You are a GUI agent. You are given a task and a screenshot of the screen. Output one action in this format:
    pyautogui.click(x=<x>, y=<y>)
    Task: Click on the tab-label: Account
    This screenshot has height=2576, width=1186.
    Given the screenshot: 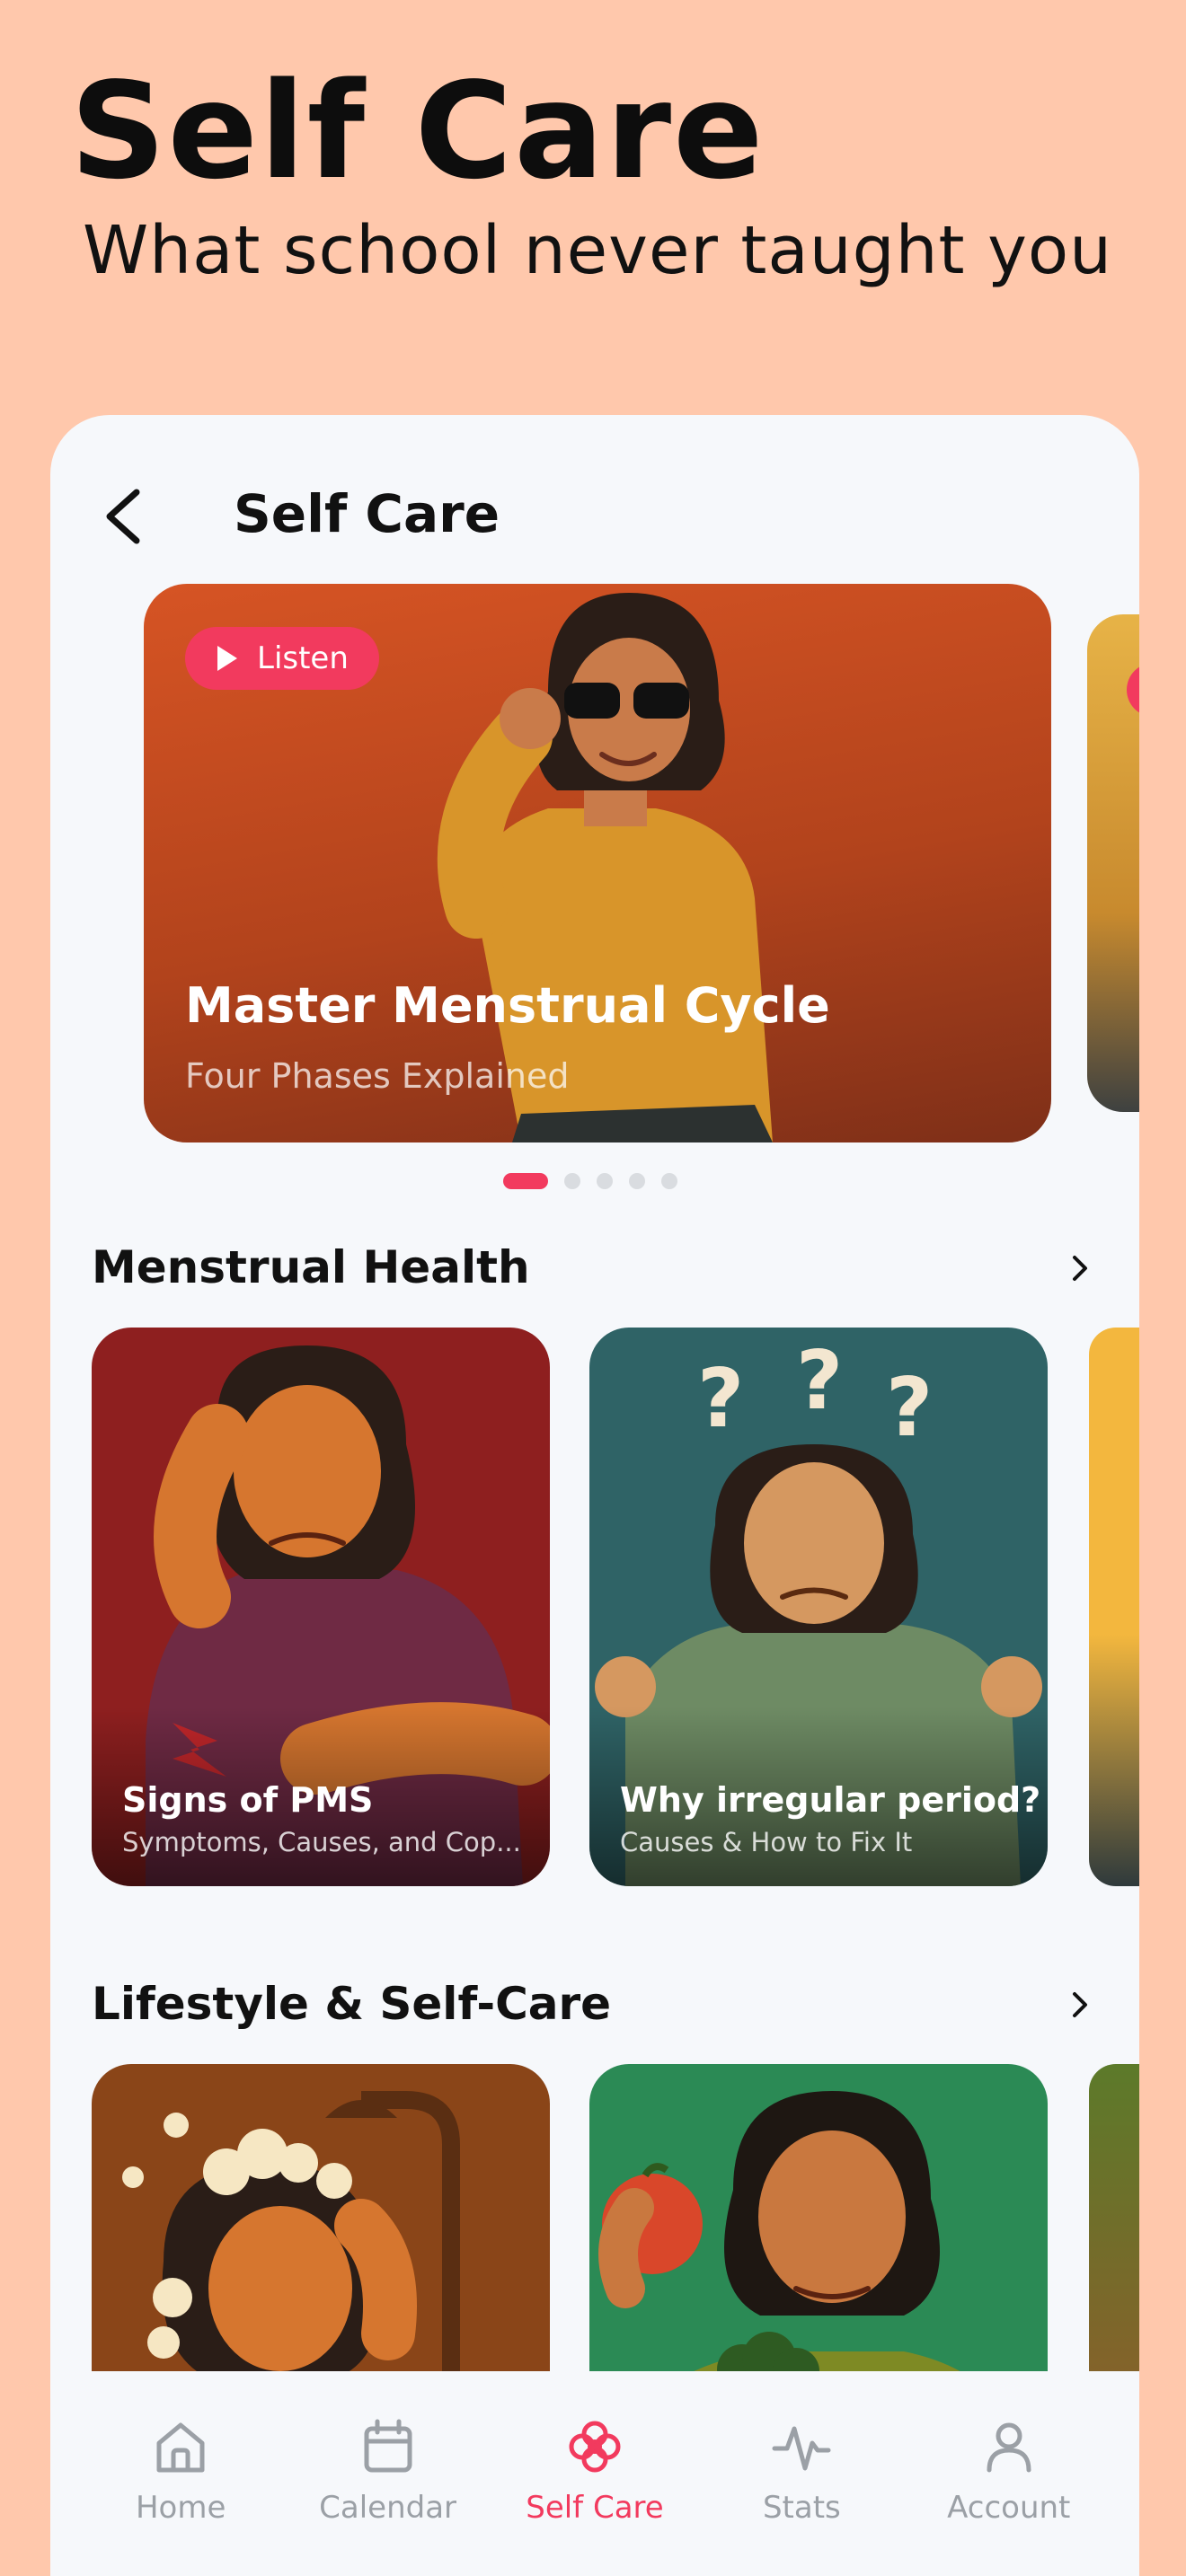 What is the action you would take?
    pyautogui.click(x=1009, y=2508)
    